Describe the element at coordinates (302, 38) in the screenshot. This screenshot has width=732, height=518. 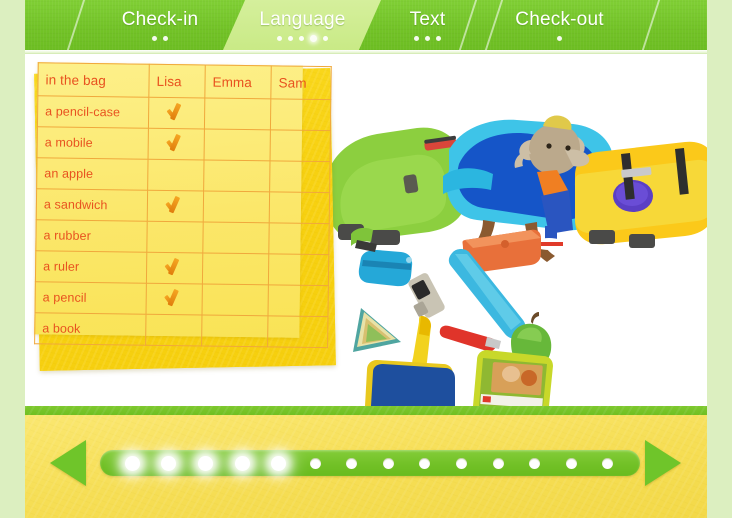
I see `tab-language-dots` at that location.